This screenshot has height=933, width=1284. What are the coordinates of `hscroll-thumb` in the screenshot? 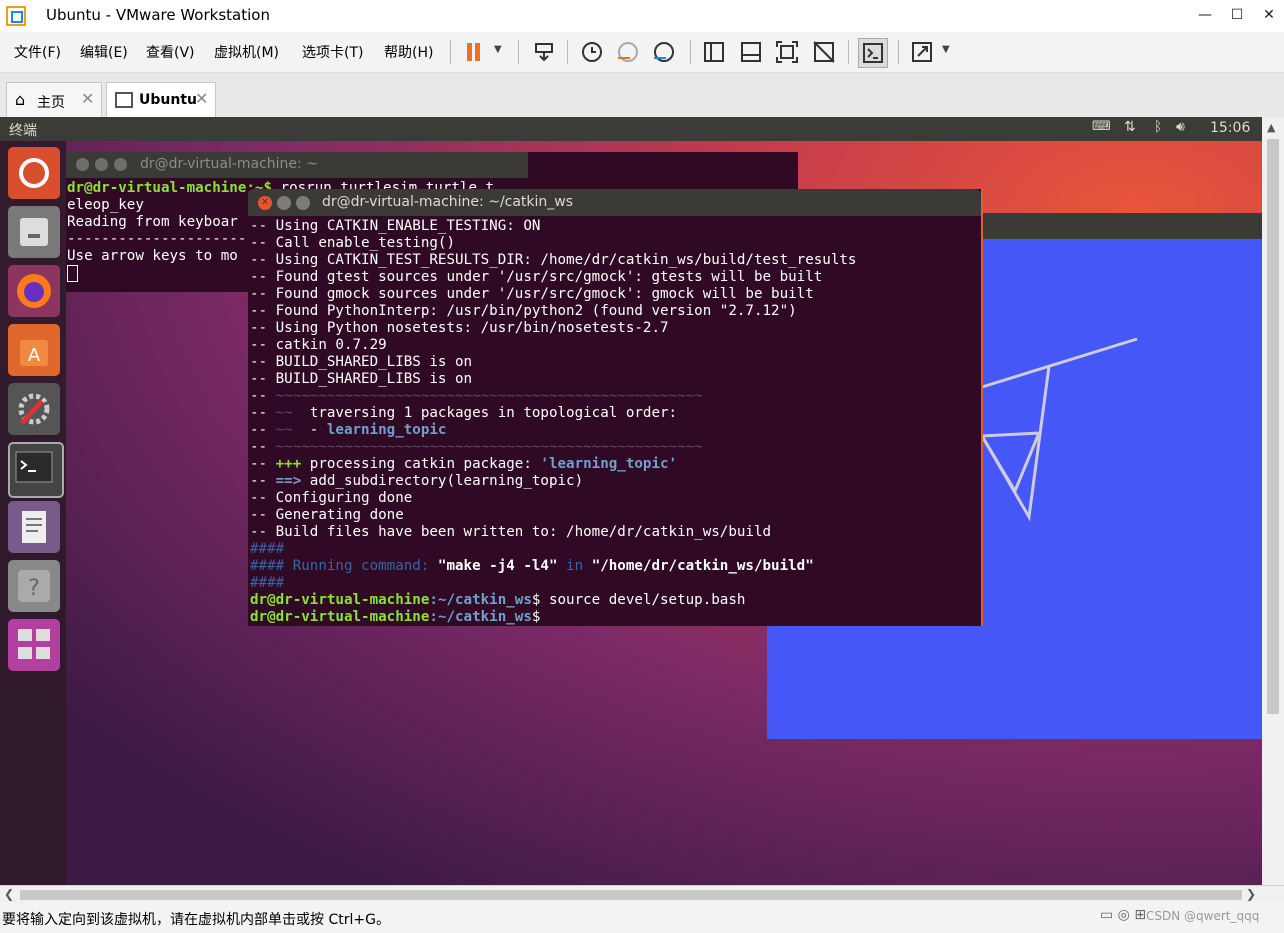 It's located at (631, 895).